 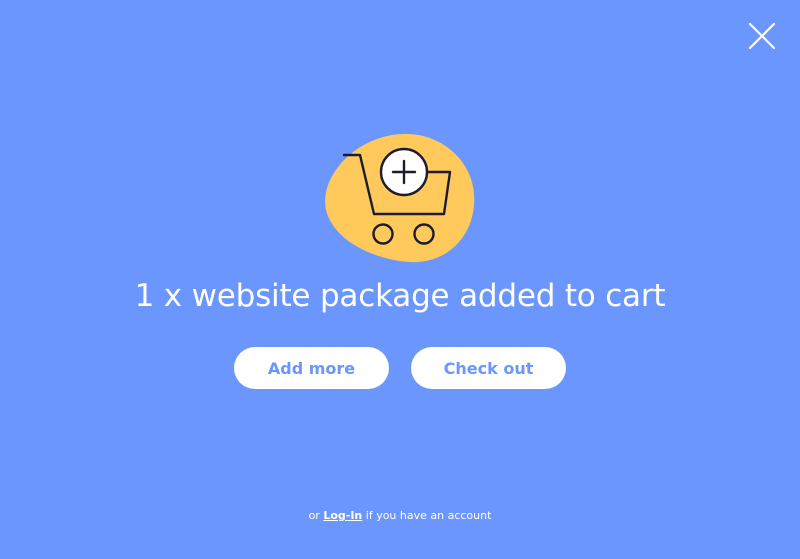 I want to click on add-more-button: Add more, so click(x=311, y=368).